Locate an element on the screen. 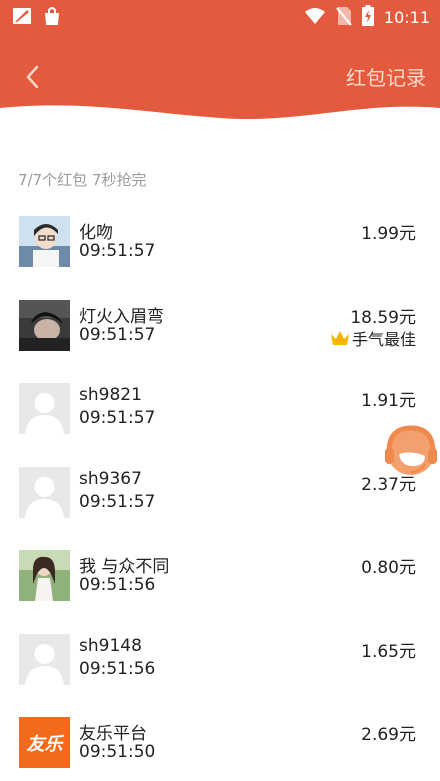 Image resolution: width=440 pixels, height=781 pixels. page-title: 红包记录 is located at coordinates (386, 78).